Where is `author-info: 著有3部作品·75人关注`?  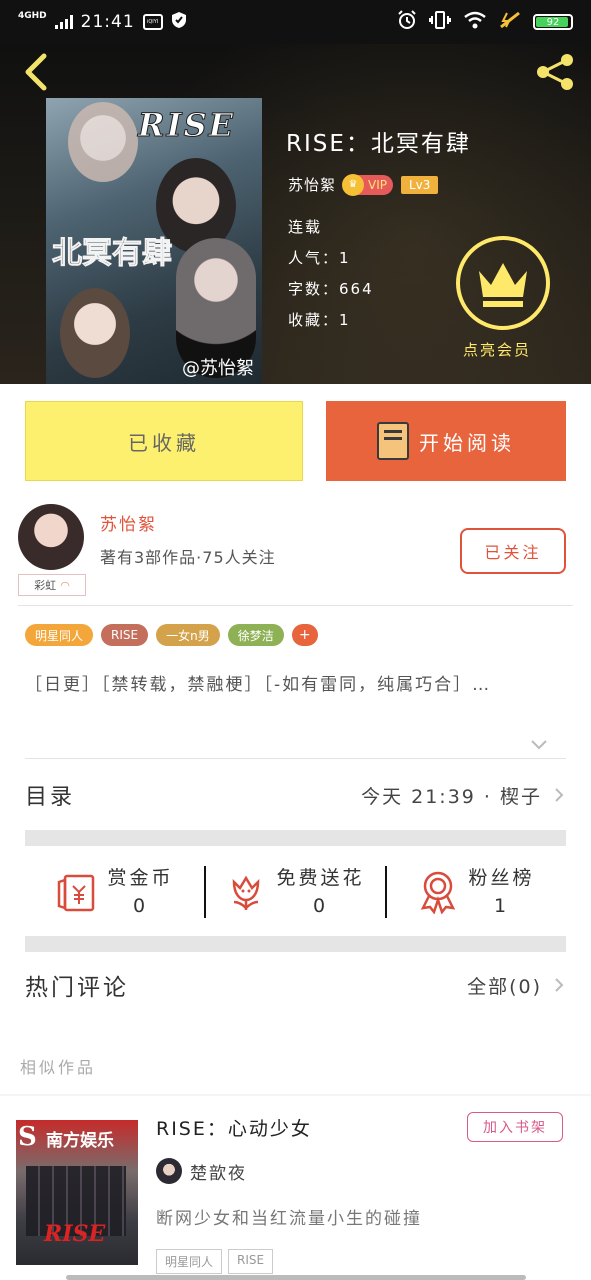
author-info: 著有3部作品·75人关注 is located at coordinates (188, 557).